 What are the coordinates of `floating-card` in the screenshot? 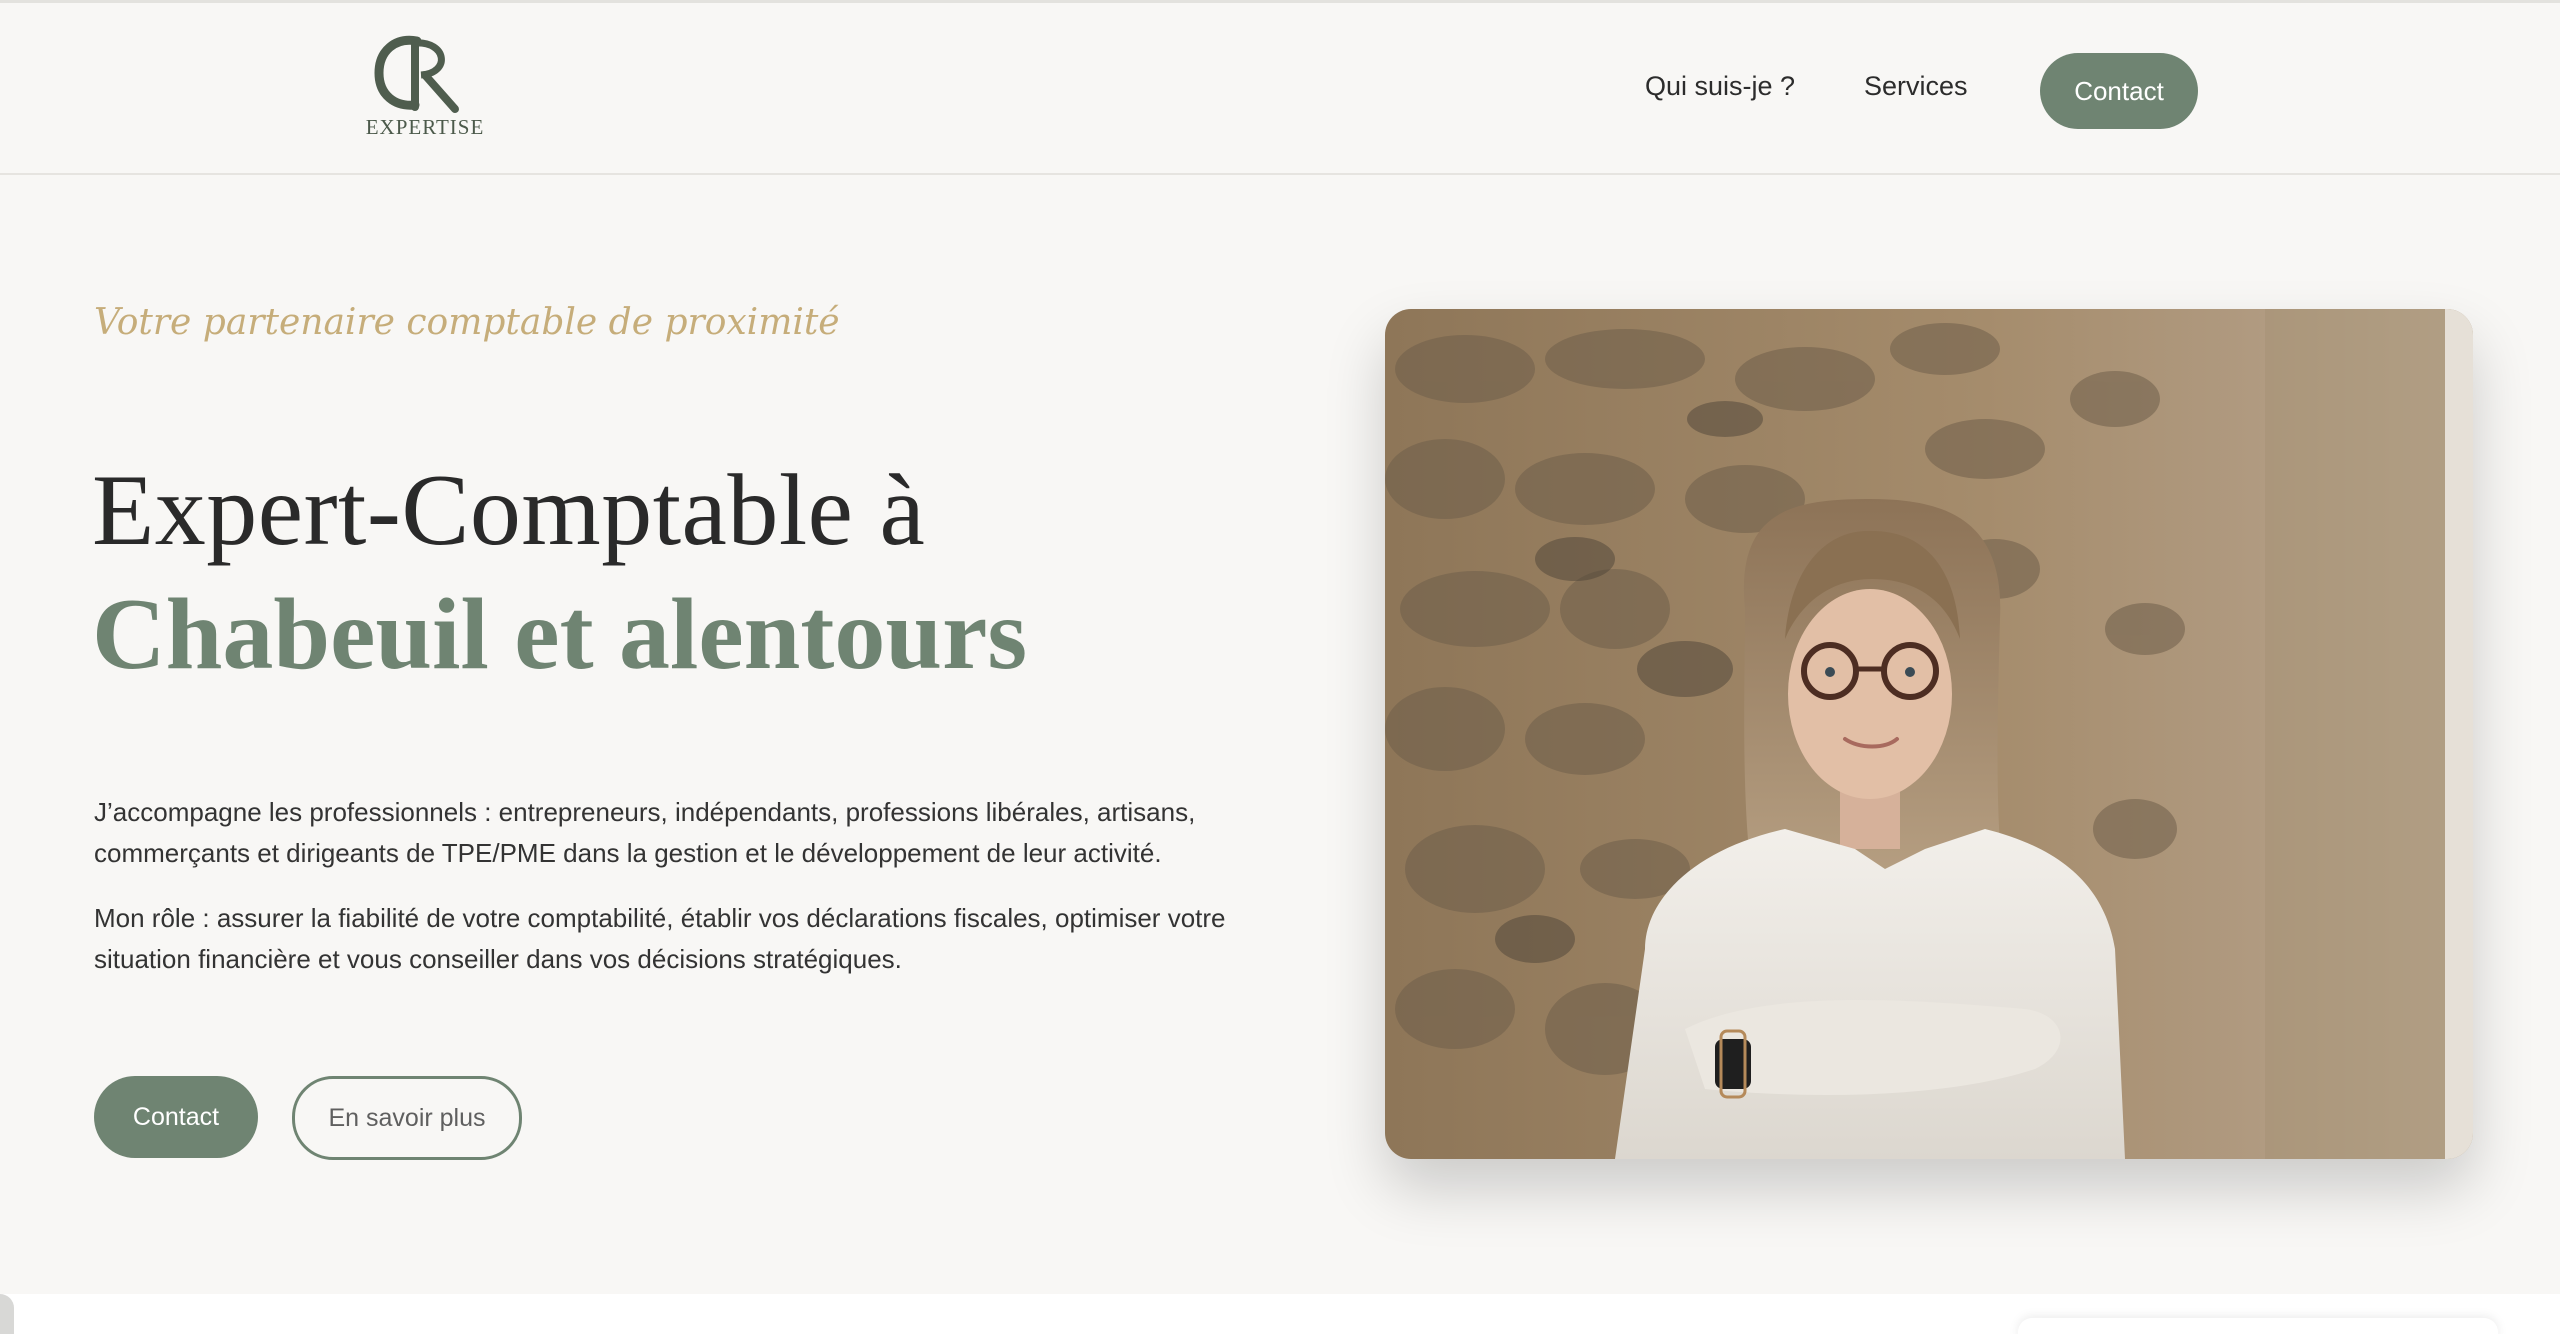 It's located at (2258, 1326).